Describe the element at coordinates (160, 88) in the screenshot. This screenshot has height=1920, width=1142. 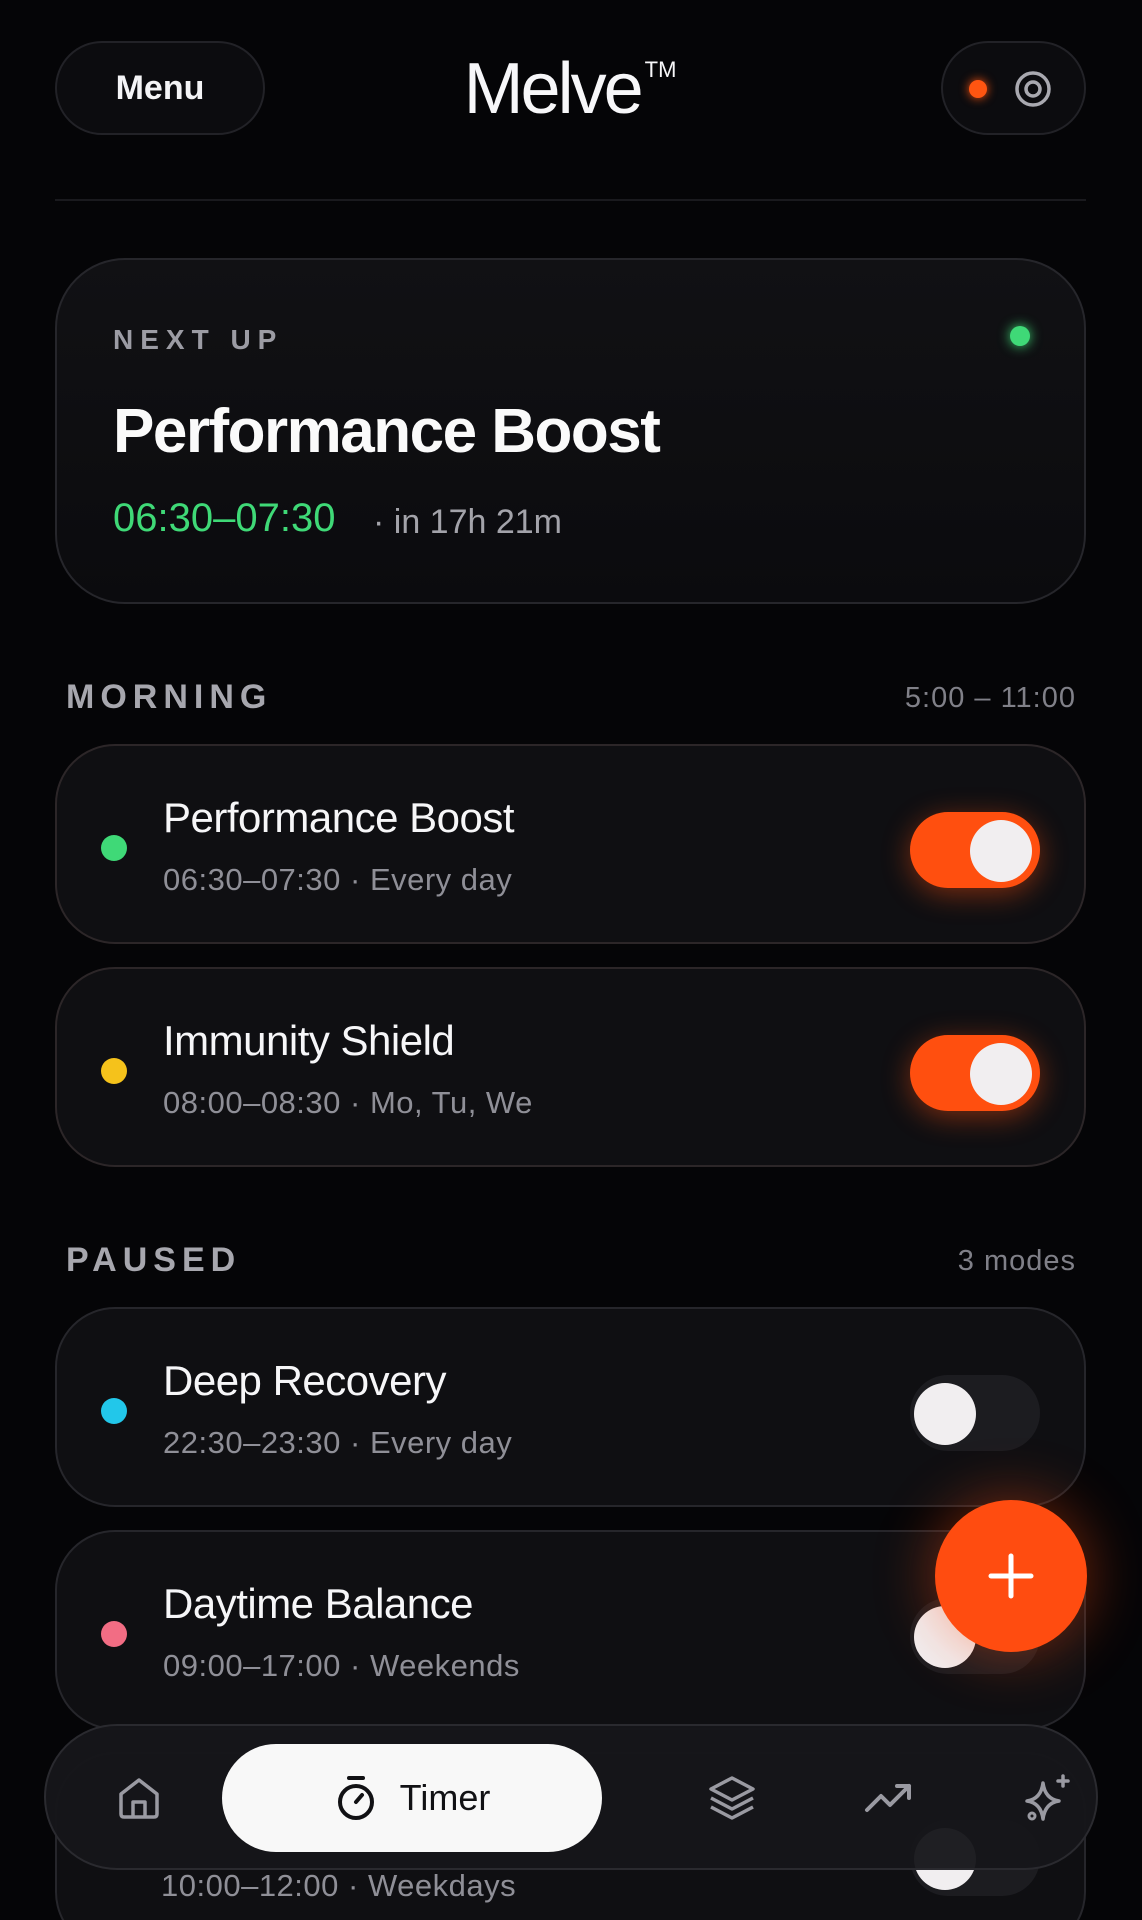
I see `menu-button: Menu` at that location.